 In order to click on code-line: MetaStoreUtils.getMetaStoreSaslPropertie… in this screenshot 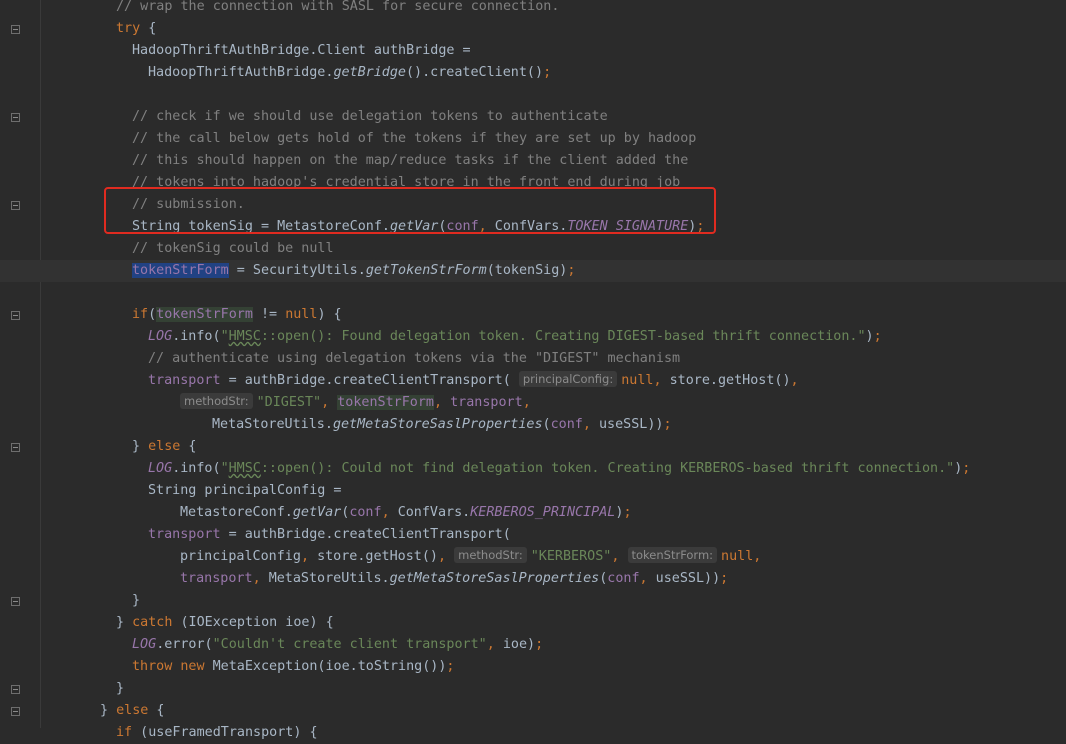, I will do `click(533, 425)`.